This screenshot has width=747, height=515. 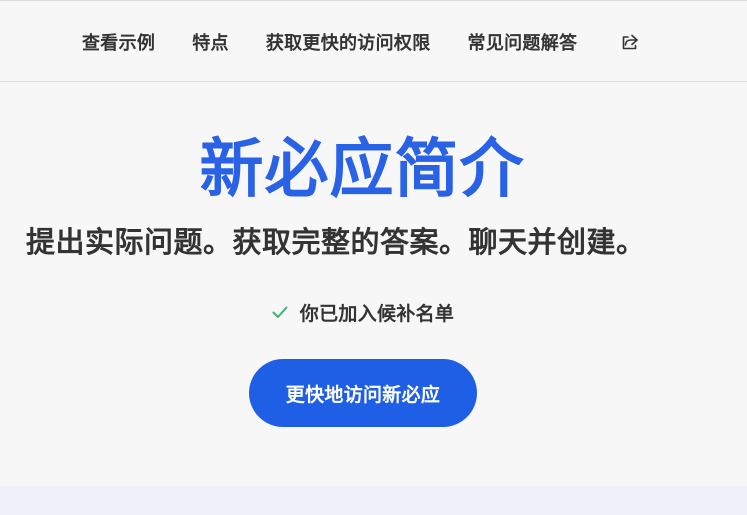 What do you see at coordinates (377, 313) in the screenshot?
I see `waitlist-status-text: 你已加入候补名单` at bounding box center [377, 313].